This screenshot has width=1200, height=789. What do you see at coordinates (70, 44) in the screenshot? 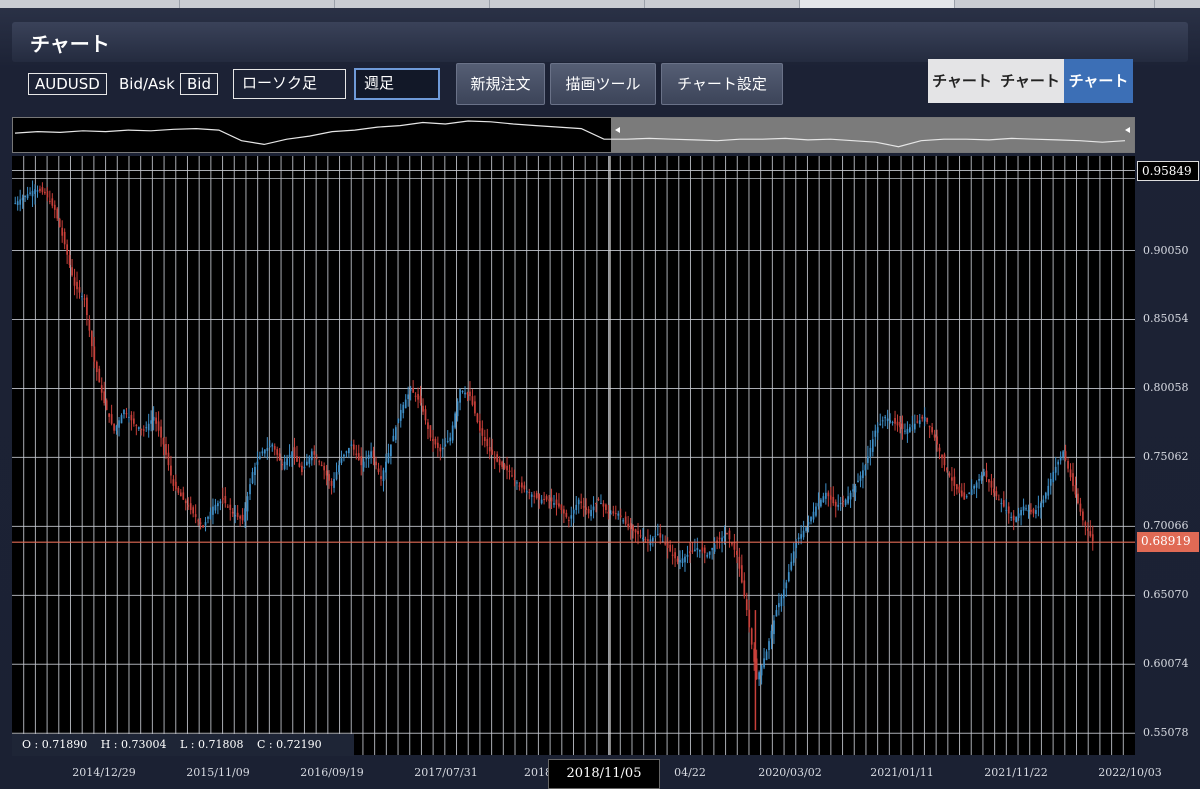
I see `window-title: チャート` at bounding box center [70, 44].